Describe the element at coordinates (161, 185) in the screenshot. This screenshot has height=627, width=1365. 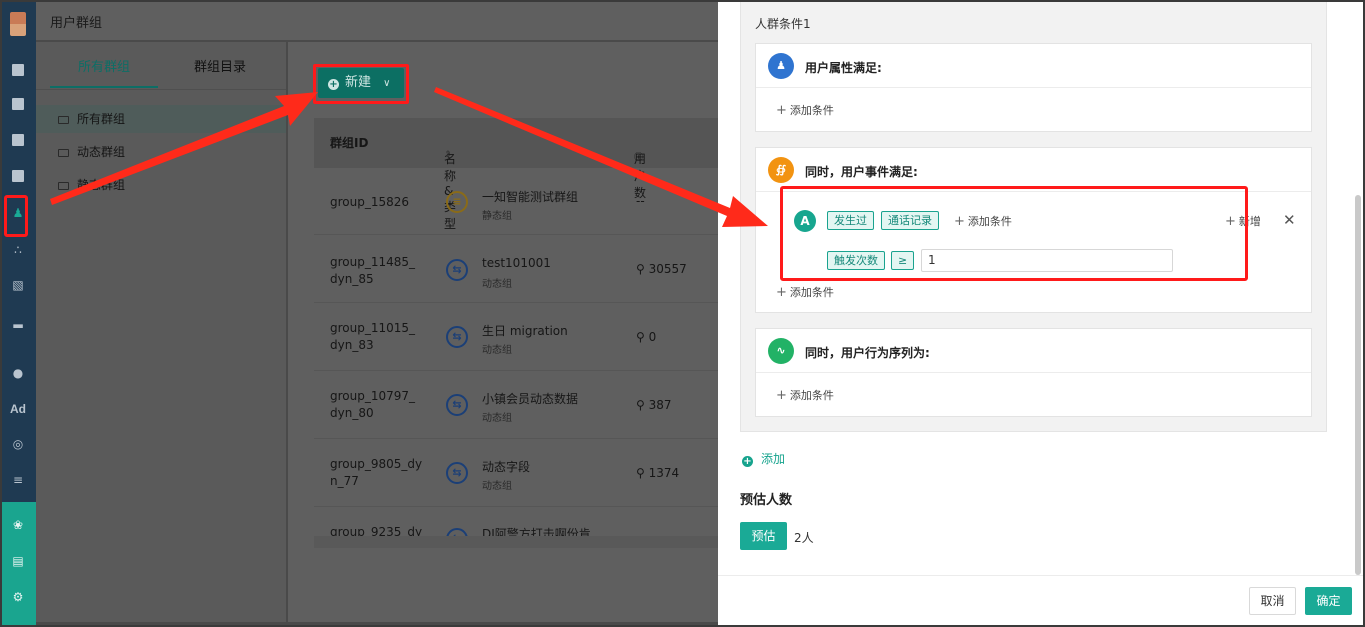
I see `sidebar-item-static: 静态群组` at that location.